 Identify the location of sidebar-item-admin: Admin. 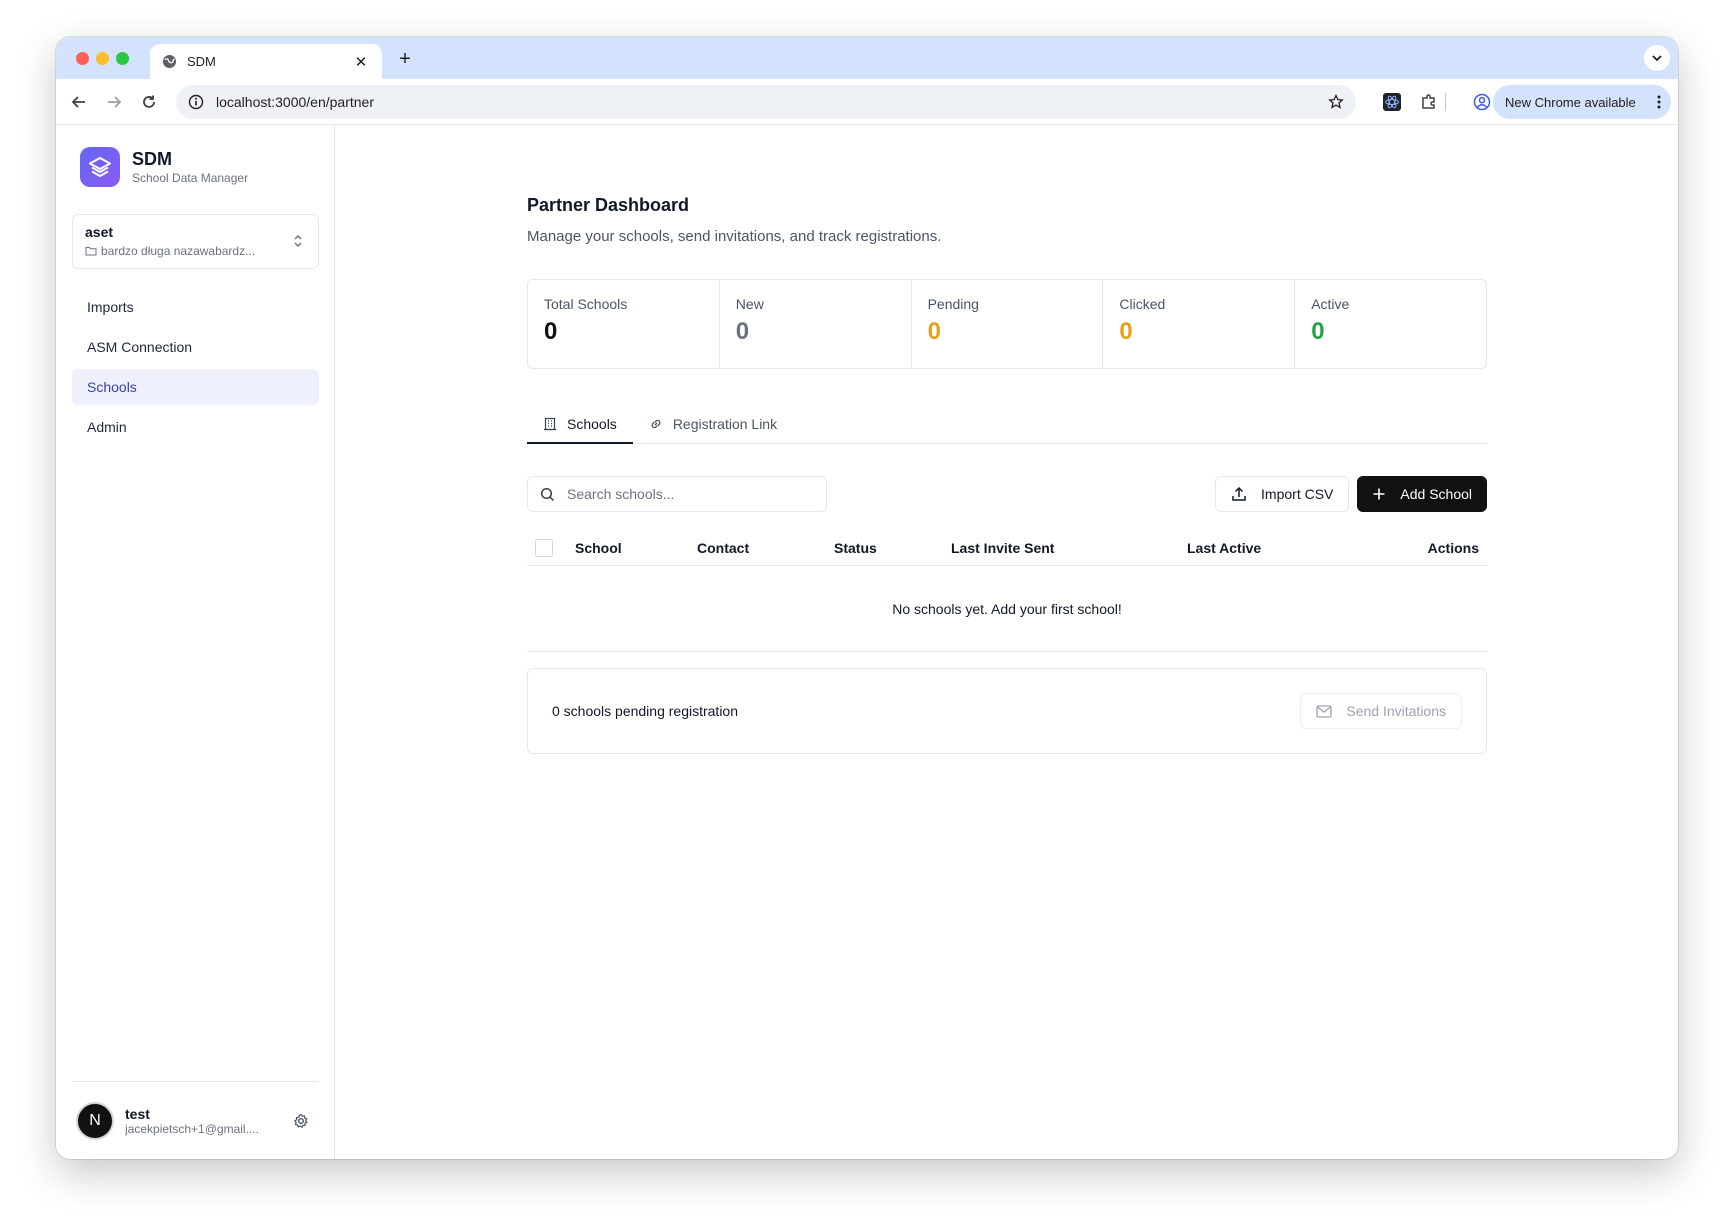
(195, 427).